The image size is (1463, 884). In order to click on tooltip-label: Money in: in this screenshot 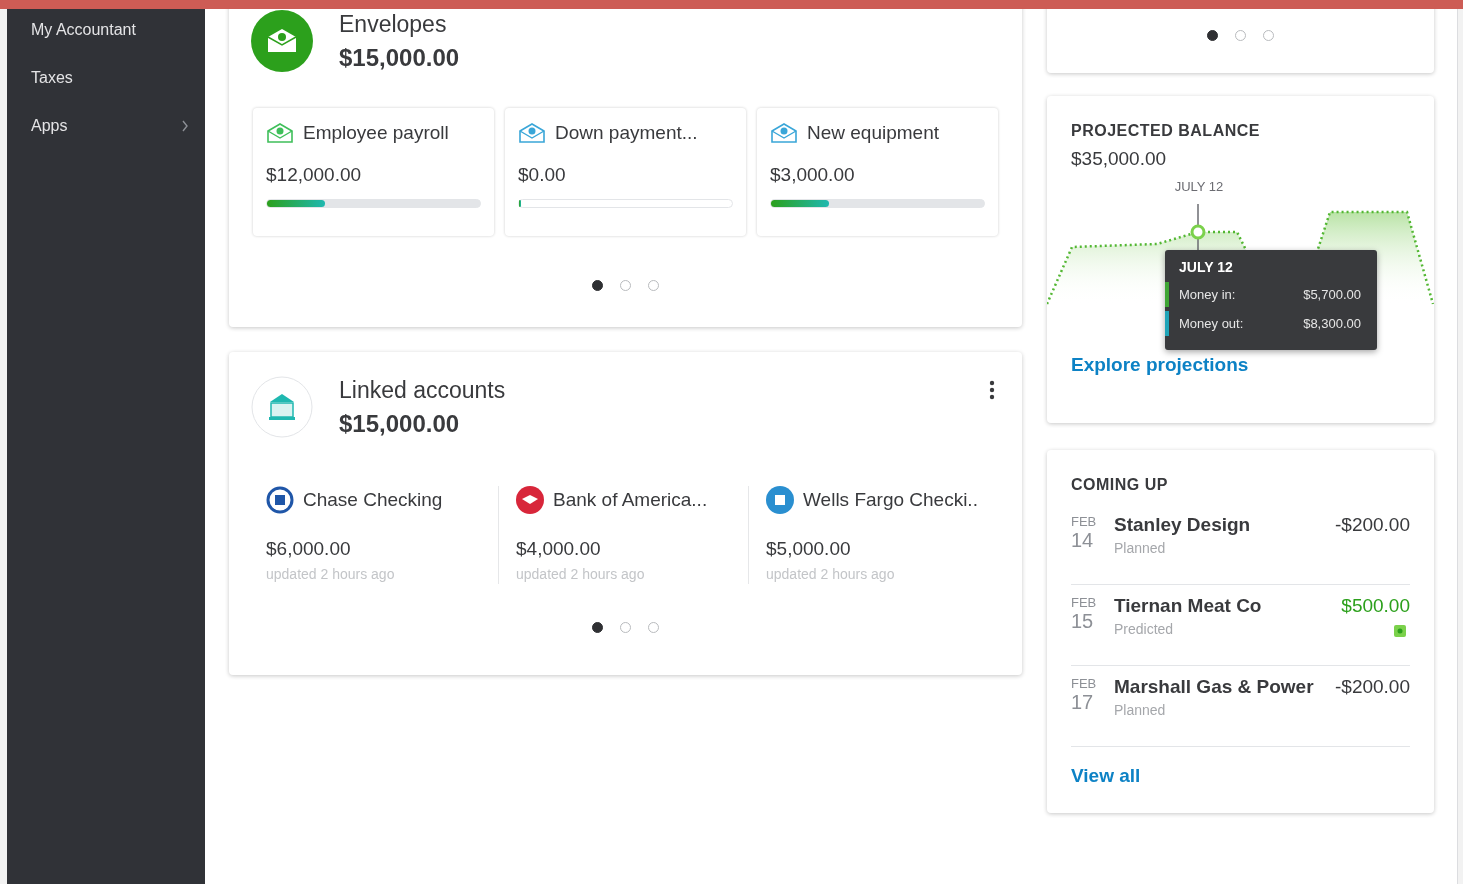, I will do `click(1207, 294)`.